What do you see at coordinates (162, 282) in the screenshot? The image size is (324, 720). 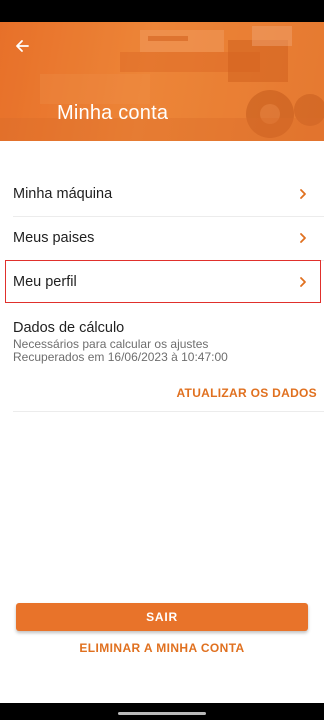 I see `menu-item-meu-perfil: Meu perfil` at bounding box center [162, 282].